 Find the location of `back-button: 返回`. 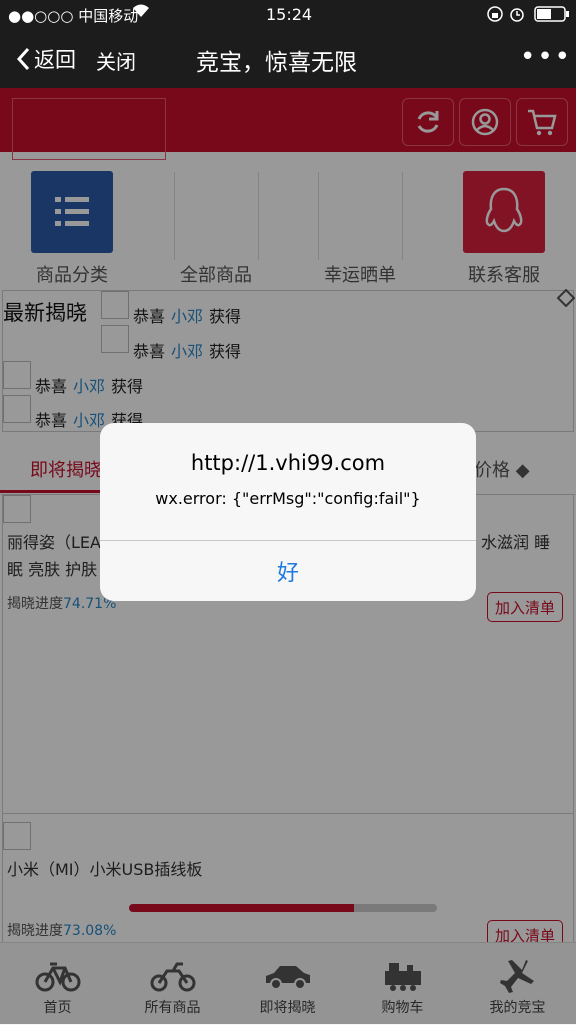

back-button: 返回 is located at coordinates (46, 59).